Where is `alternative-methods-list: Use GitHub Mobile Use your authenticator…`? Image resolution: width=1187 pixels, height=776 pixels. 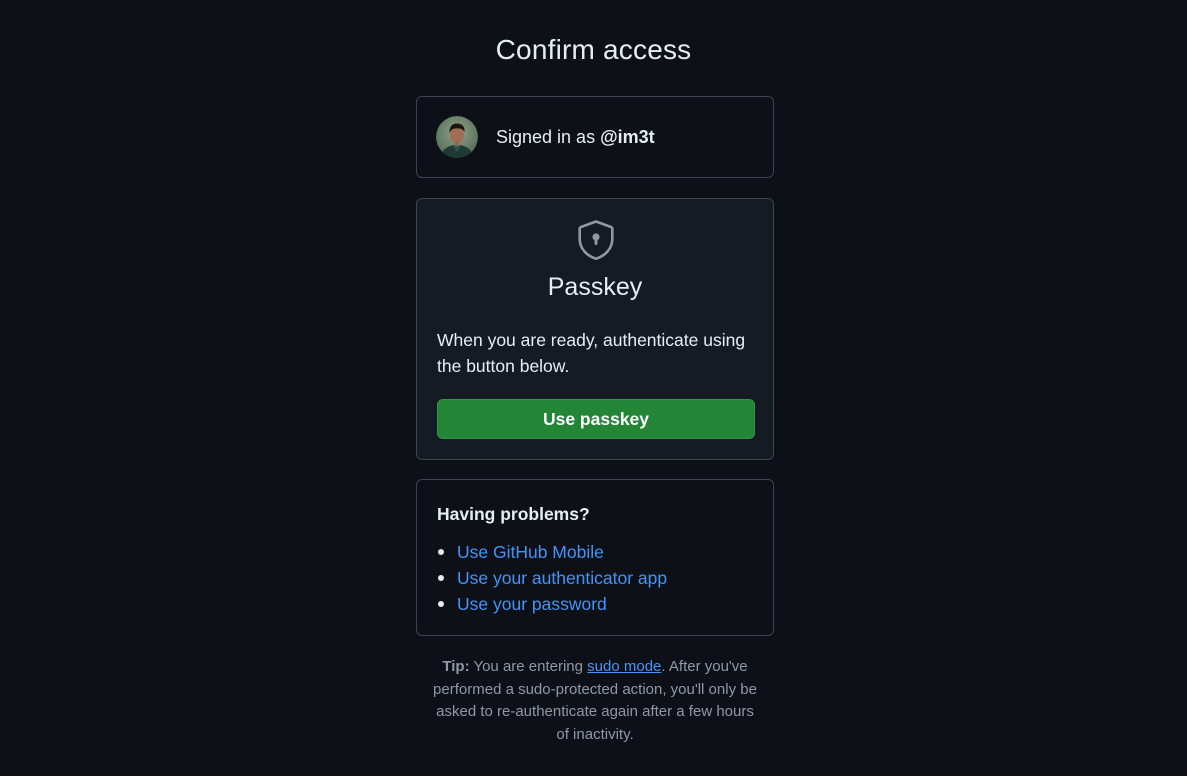 alternative-methods-list: Use GitHub Mobile Use your authenticator… is located at coordinates (552, 578).